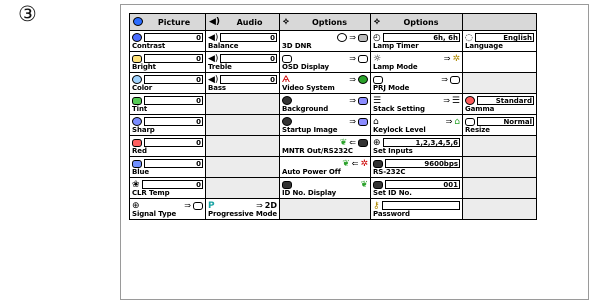 Image resolution: width=602 pixels, height=306 pixels. What do you see at coordinates (417, 41) in the screenshot?
I see `lamp-timer-setting: ◴ 6h, 6h Lamp Timer` at bounding box center [417, 41].